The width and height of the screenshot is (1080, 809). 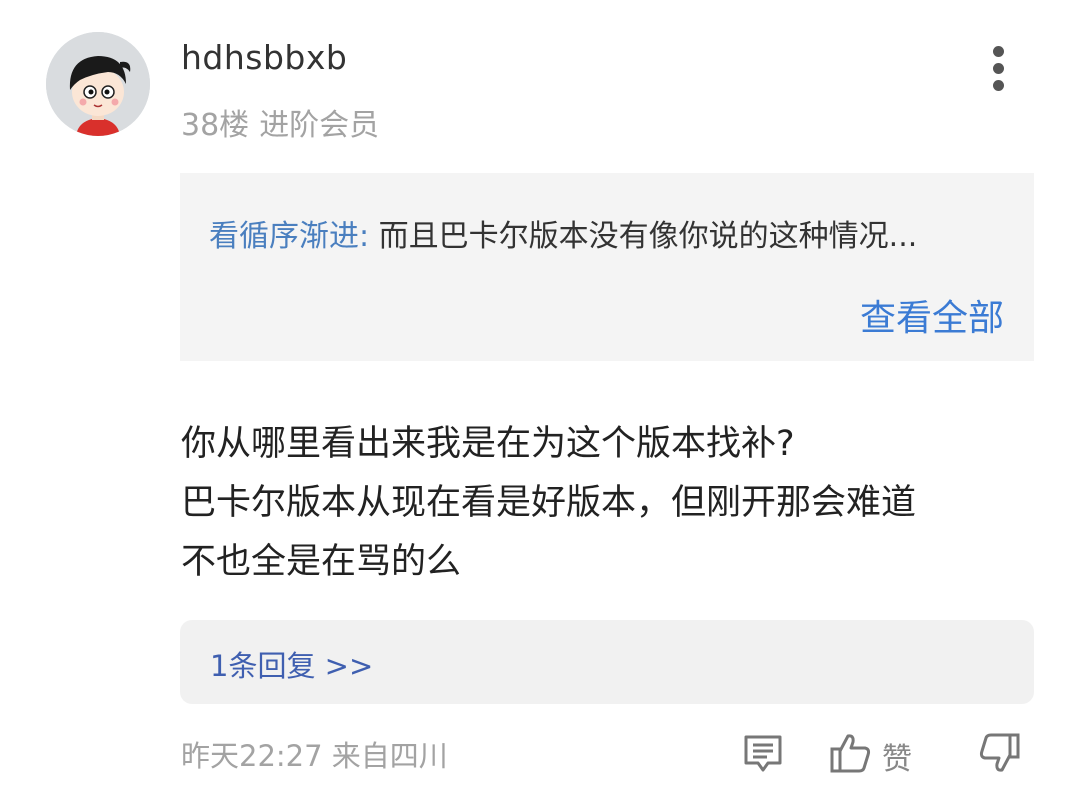 I want to click on more-vertical-icon, so click(x=998, y=51).